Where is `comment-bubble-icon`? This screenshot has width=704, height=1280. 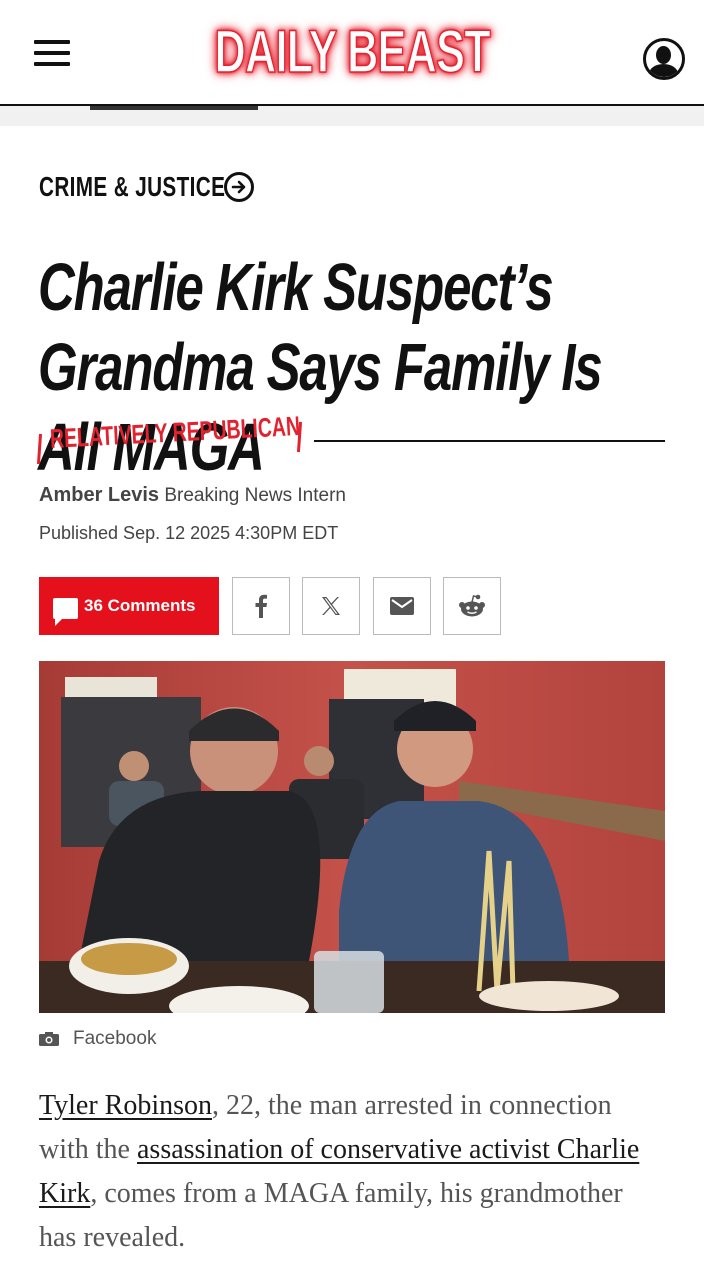 comment-bubble-icon is located at coordinates (65, 611).